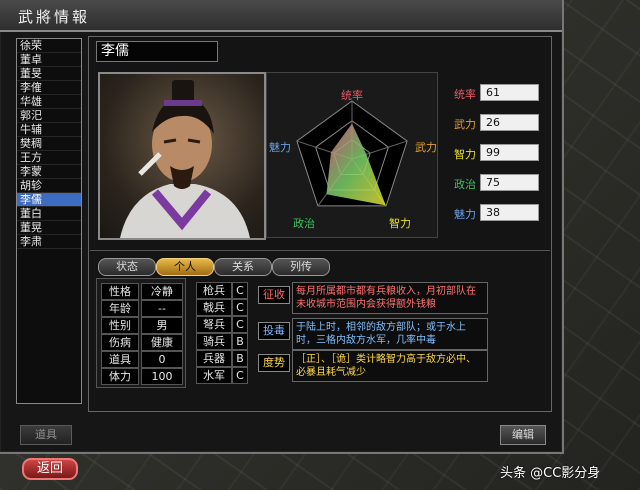 This screenshot has height=490, width=640. What do you see at coordinates (49, 186) in the screenshot?
I see `officer-list-item: 胡轸` at bounding box center [49, 186].